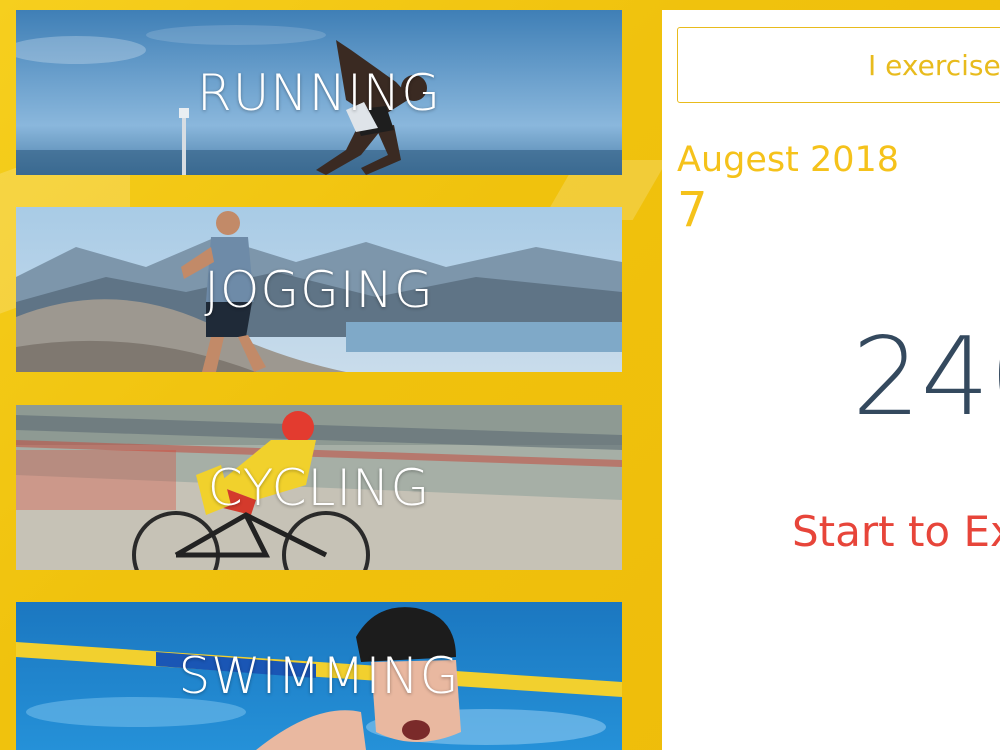  Describe the element at coordinates (926, 377) in the screenshot. I see `exercise-count: 240` at that location.